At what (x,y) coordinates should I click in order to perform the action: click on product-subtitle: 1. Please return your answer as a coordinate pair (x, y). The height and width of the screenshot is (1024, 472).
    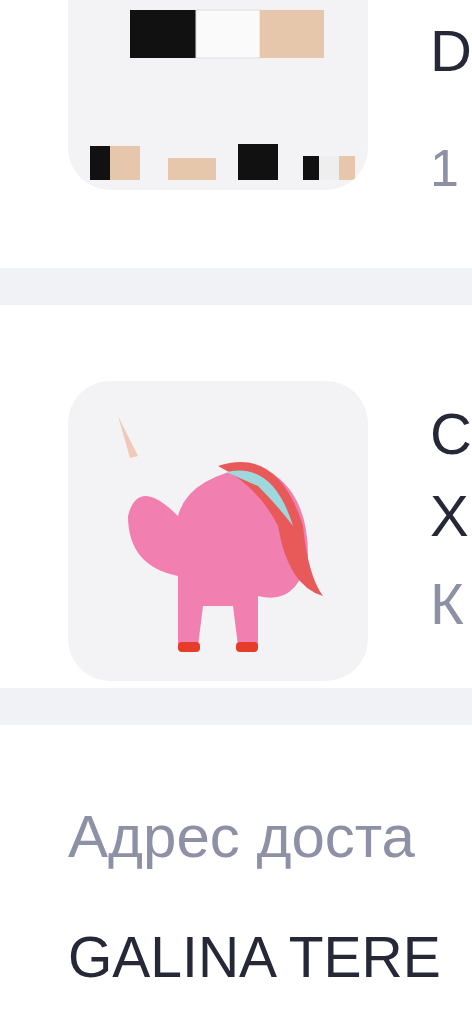
    Looking at the image, I should click on (445, 168).